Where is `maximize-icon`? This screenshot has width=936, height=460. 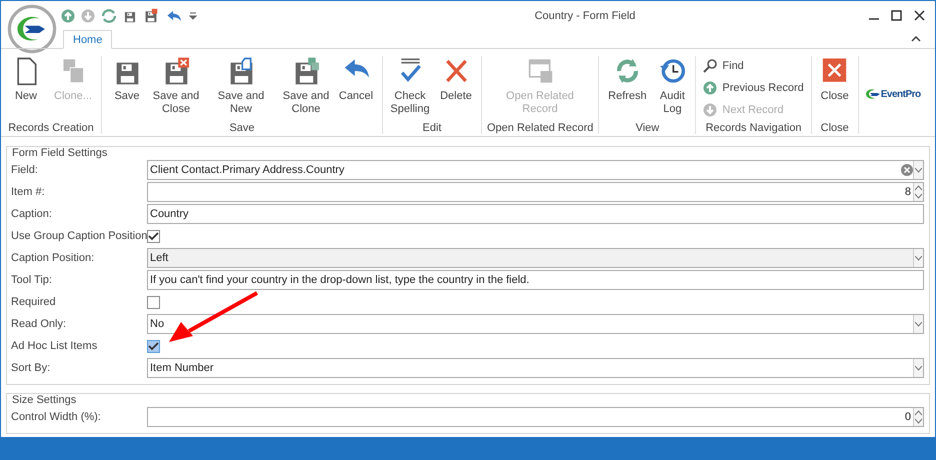 maximize-icon is located at coordinates (896, 15).